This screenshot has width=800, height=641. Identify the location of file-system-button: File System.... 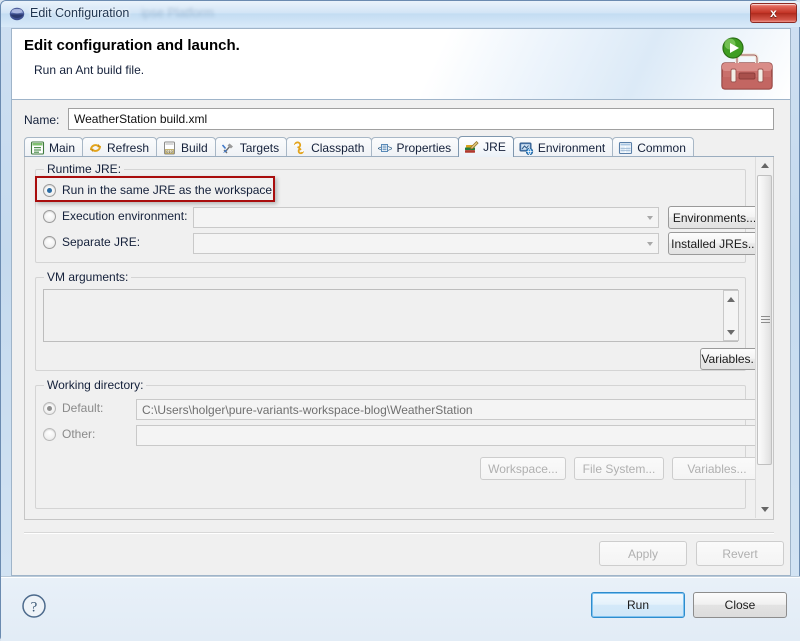
(619, 468).